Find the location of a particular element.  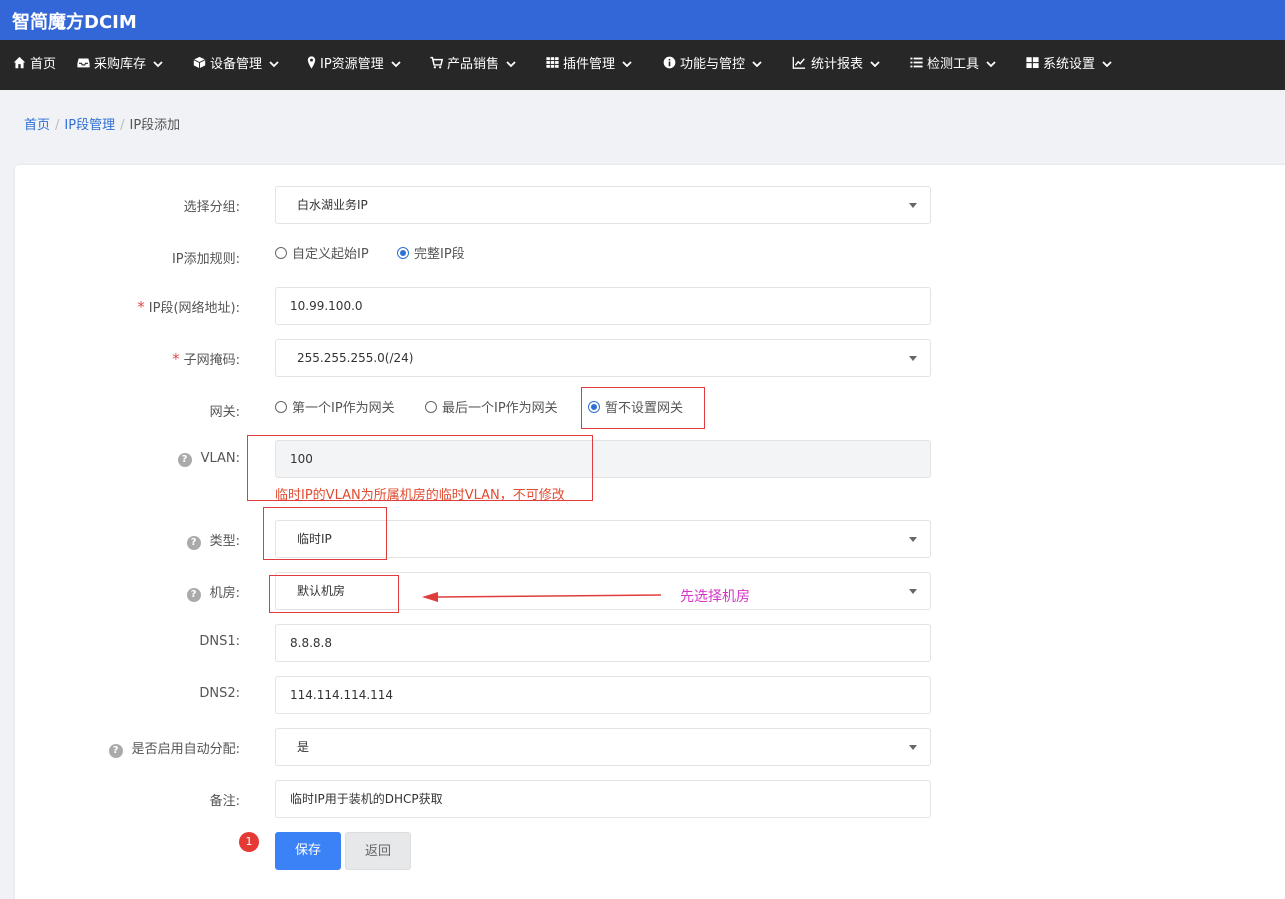

nav-label: 产品销售 is located at coordinates (473, 64).